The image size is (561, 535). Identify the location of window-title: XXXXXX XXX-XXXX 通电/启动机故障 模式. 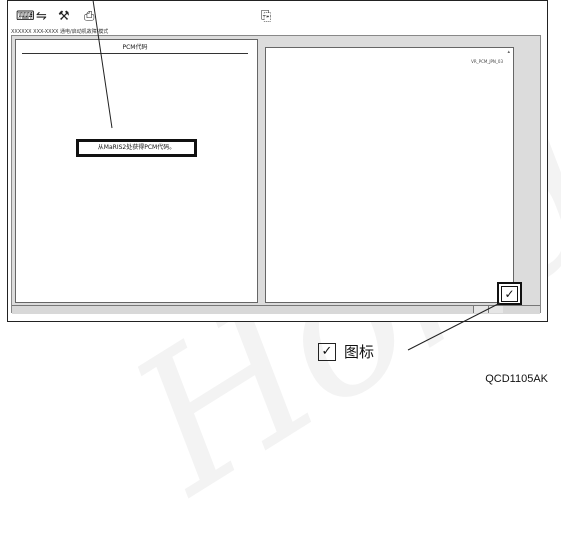
(60, 32).